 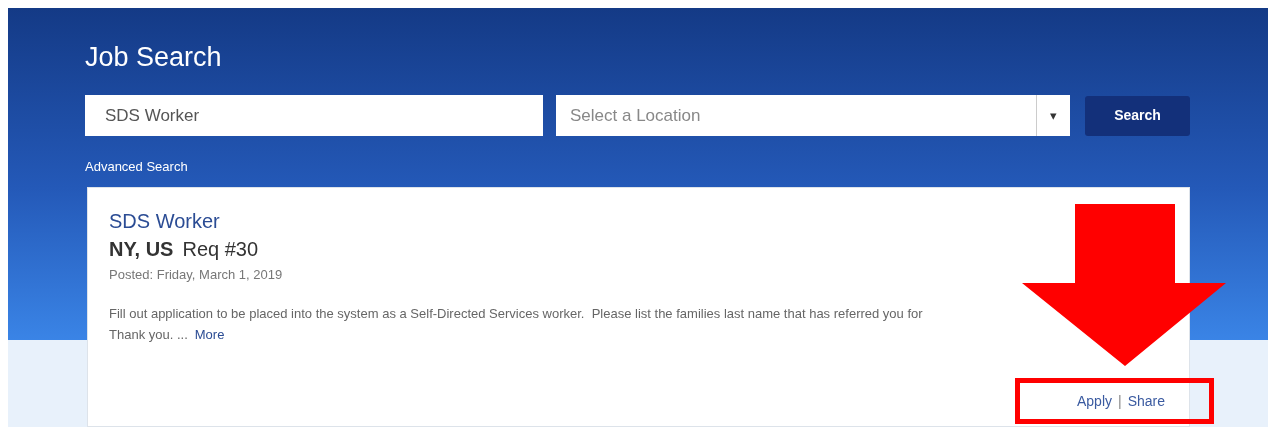 I want to click on job-title-link: SDS Worker, so click(x=164, y=221).